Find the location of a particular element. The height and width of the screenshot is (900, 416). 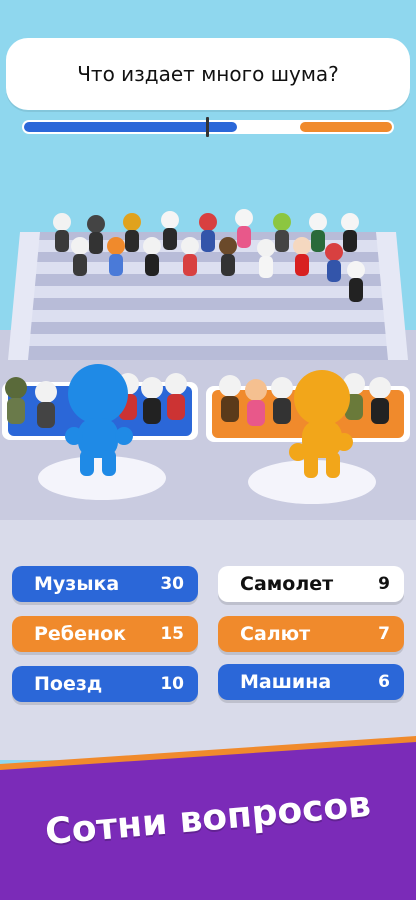

question-text: Что издает много шума? is located at coordinates (208, 74).